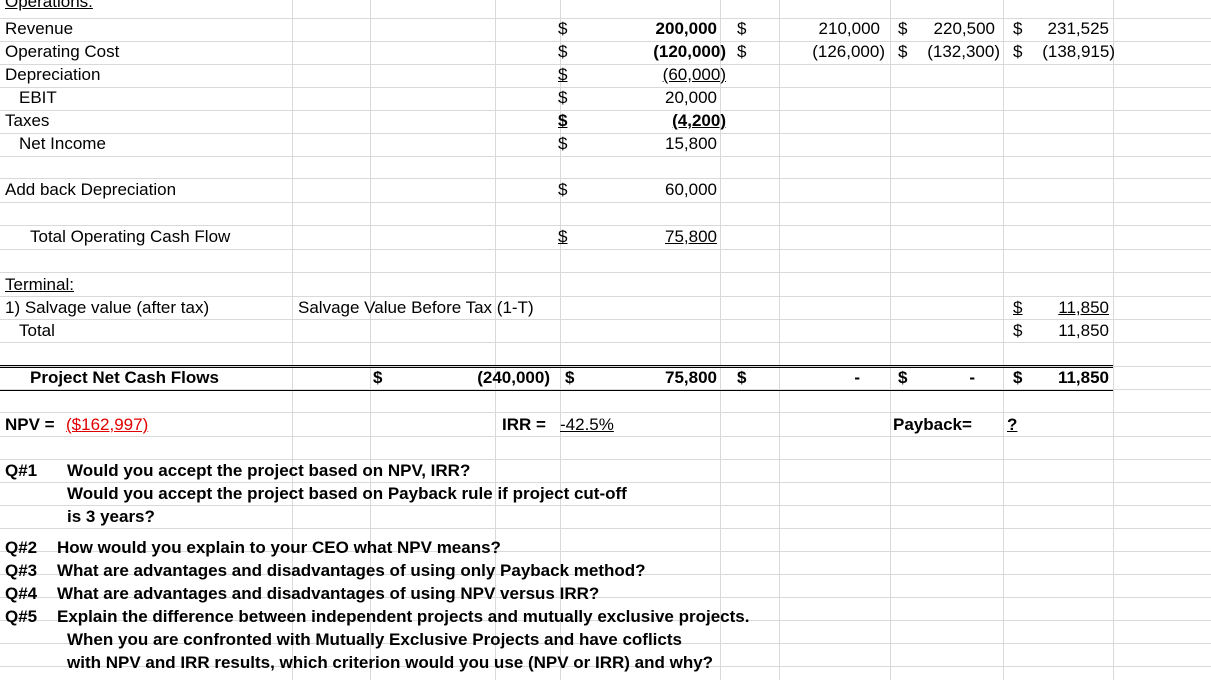 The image size is (1211, 680). Describe the element at coordinates (562, 98) in the screenshot. I see `ebit-dollar: $` at that location.